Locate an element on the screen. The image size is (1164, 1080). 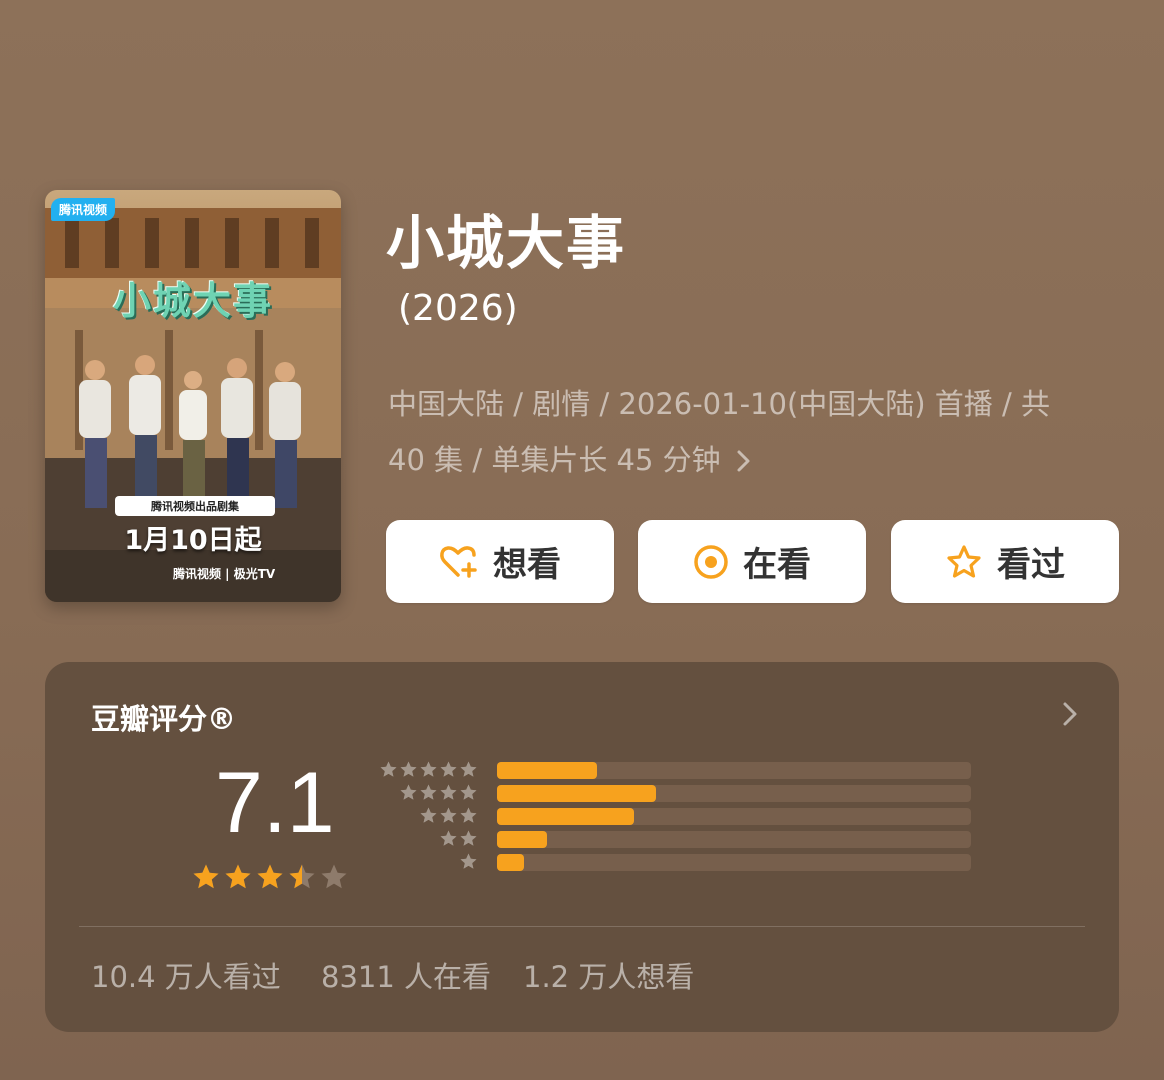
want-button: 想看 is located at coordinates (500, 561).